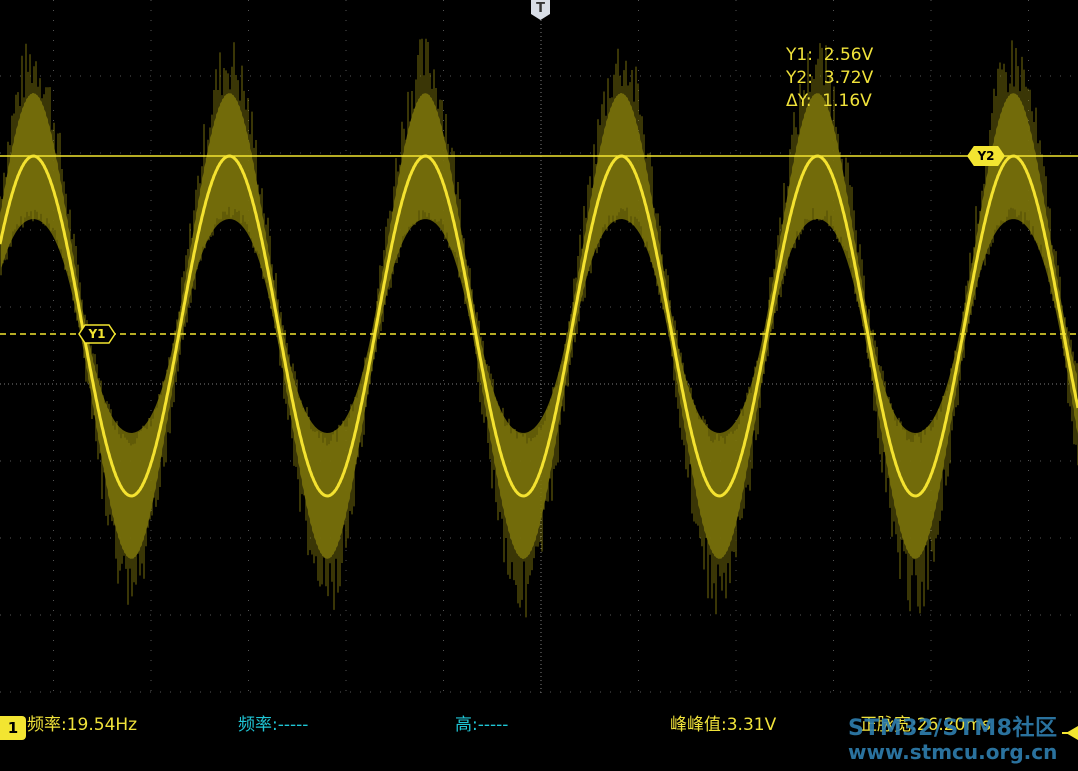 Image resolution: width=1078 pixels, height=771 pixels. I want to click on cursor-readout-panel: Y1: 2.56V Y2: 3.72V ΔY: 1.16V, so click(829, 78).